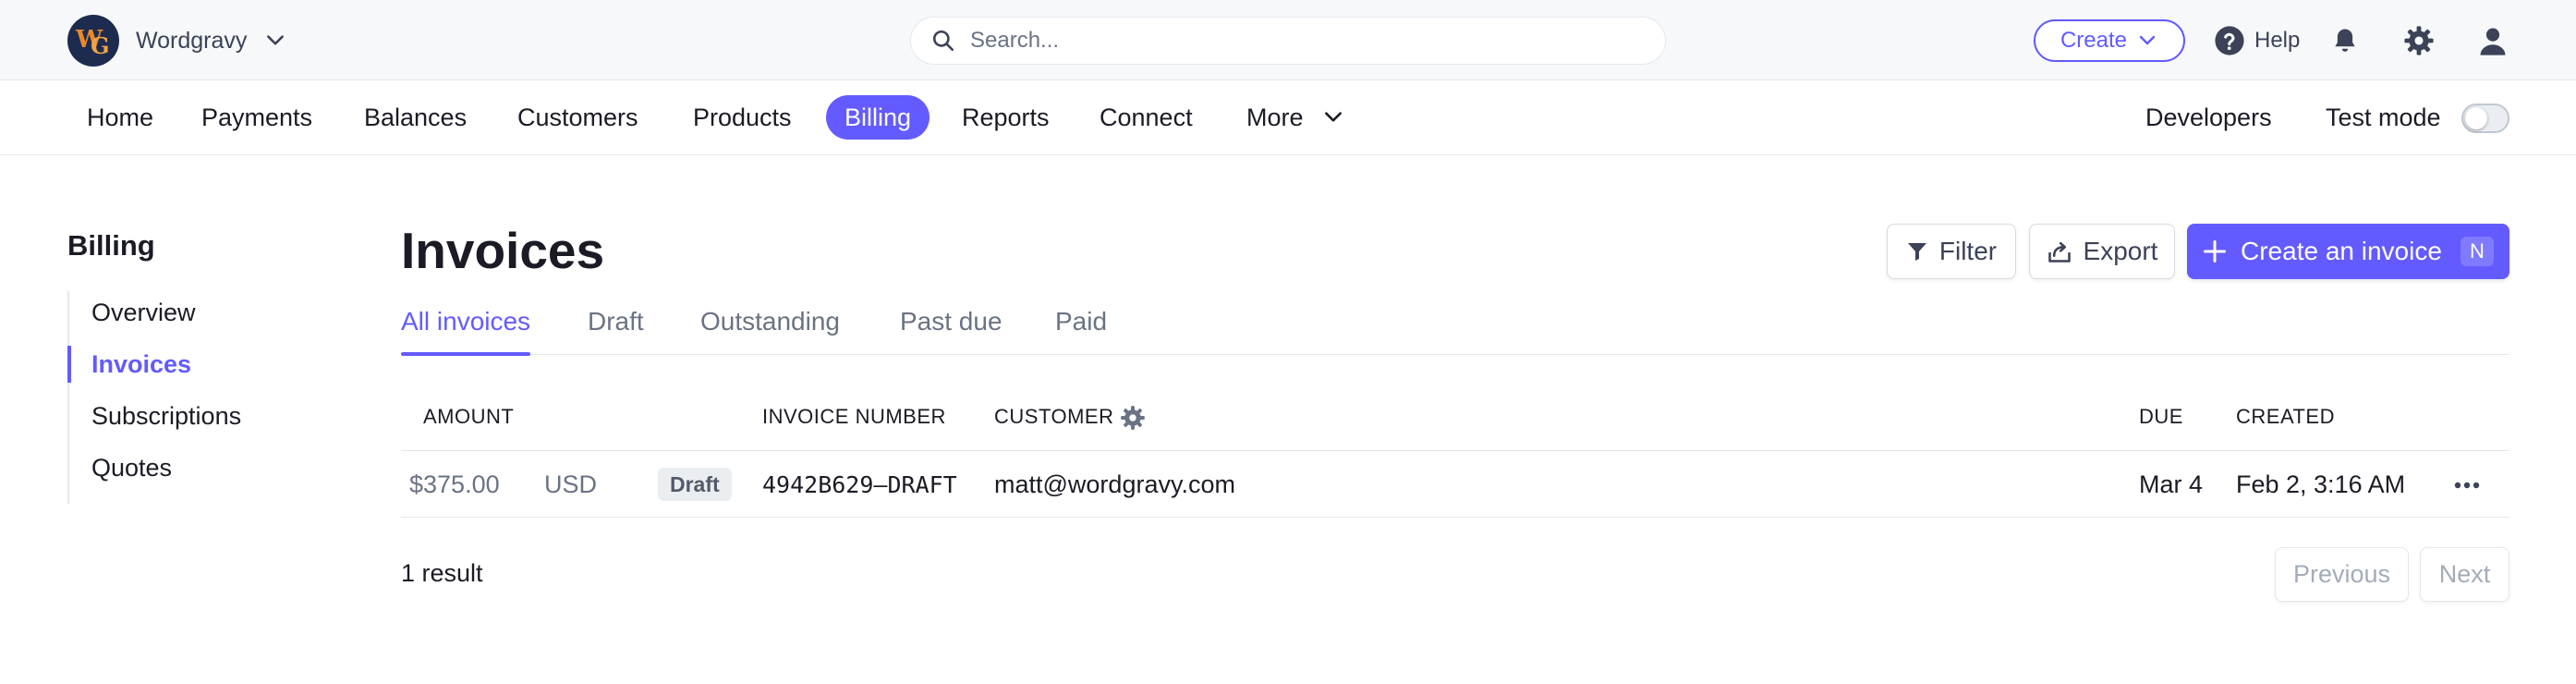 This screenshot has width=2576, height=684. I want to click on column-header-customer: CUSTOMER, so click(1054, 417).